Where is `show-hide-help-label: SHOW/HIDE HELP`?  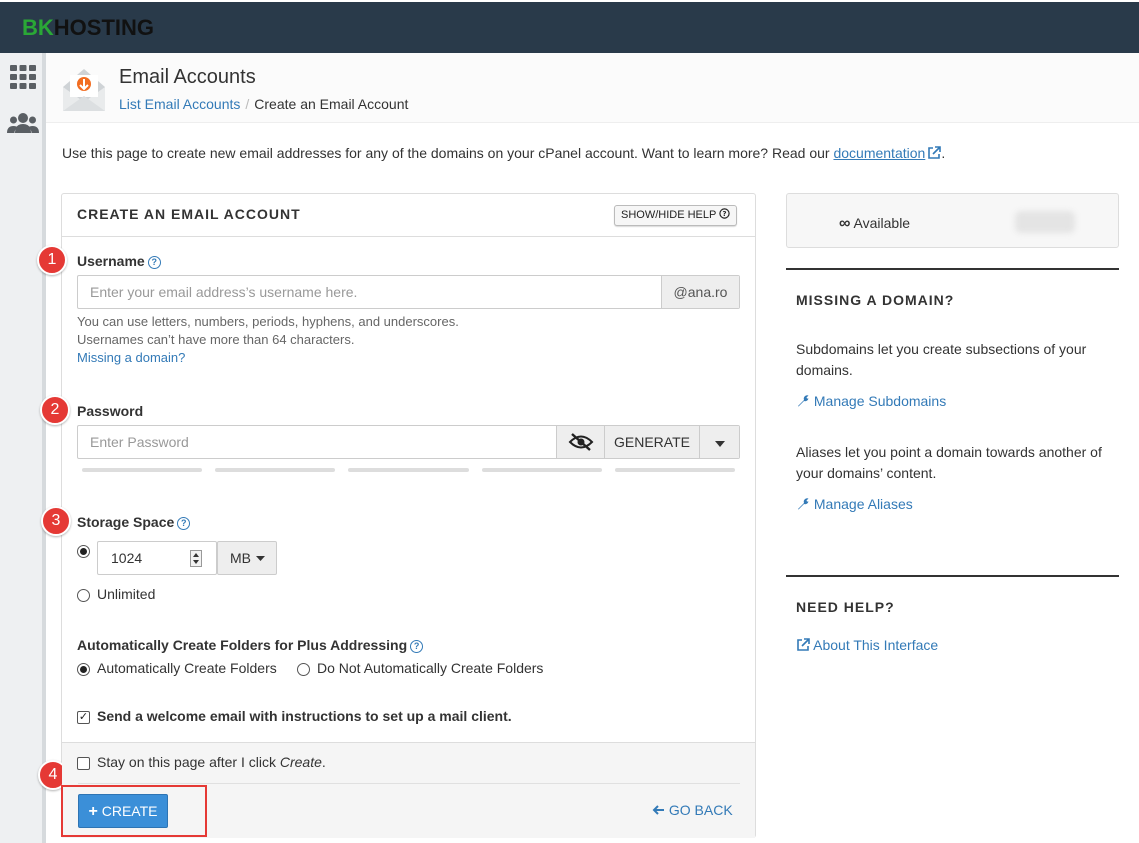
show-hide-help-label: SHOW/HIDE HELP is located at coordinates (669, 215).